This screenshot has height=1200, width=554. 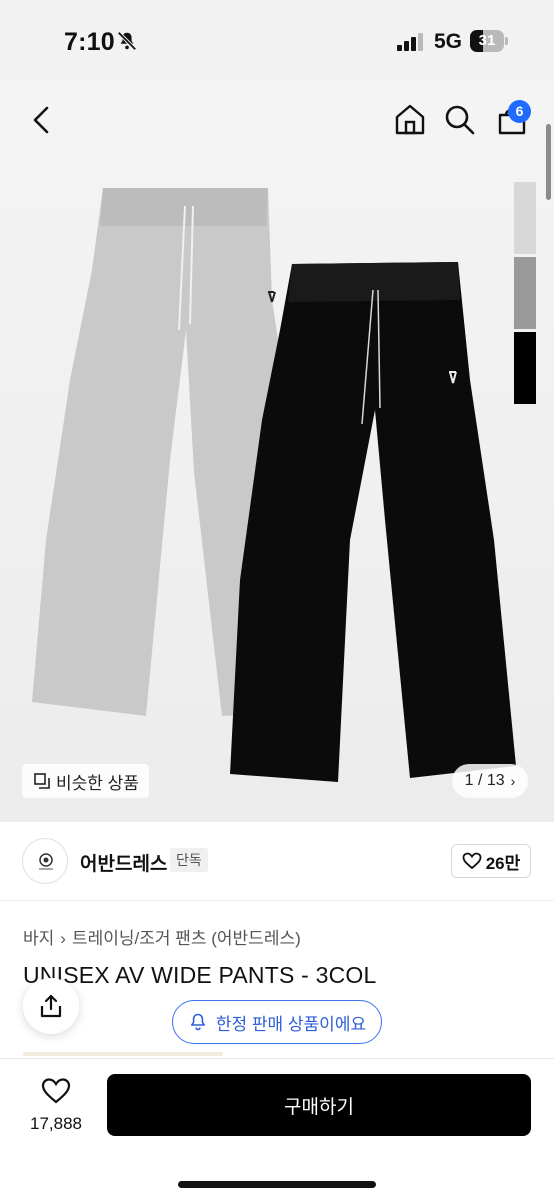 I want to click on status-time: 7:10, so click(x=89, y=42).